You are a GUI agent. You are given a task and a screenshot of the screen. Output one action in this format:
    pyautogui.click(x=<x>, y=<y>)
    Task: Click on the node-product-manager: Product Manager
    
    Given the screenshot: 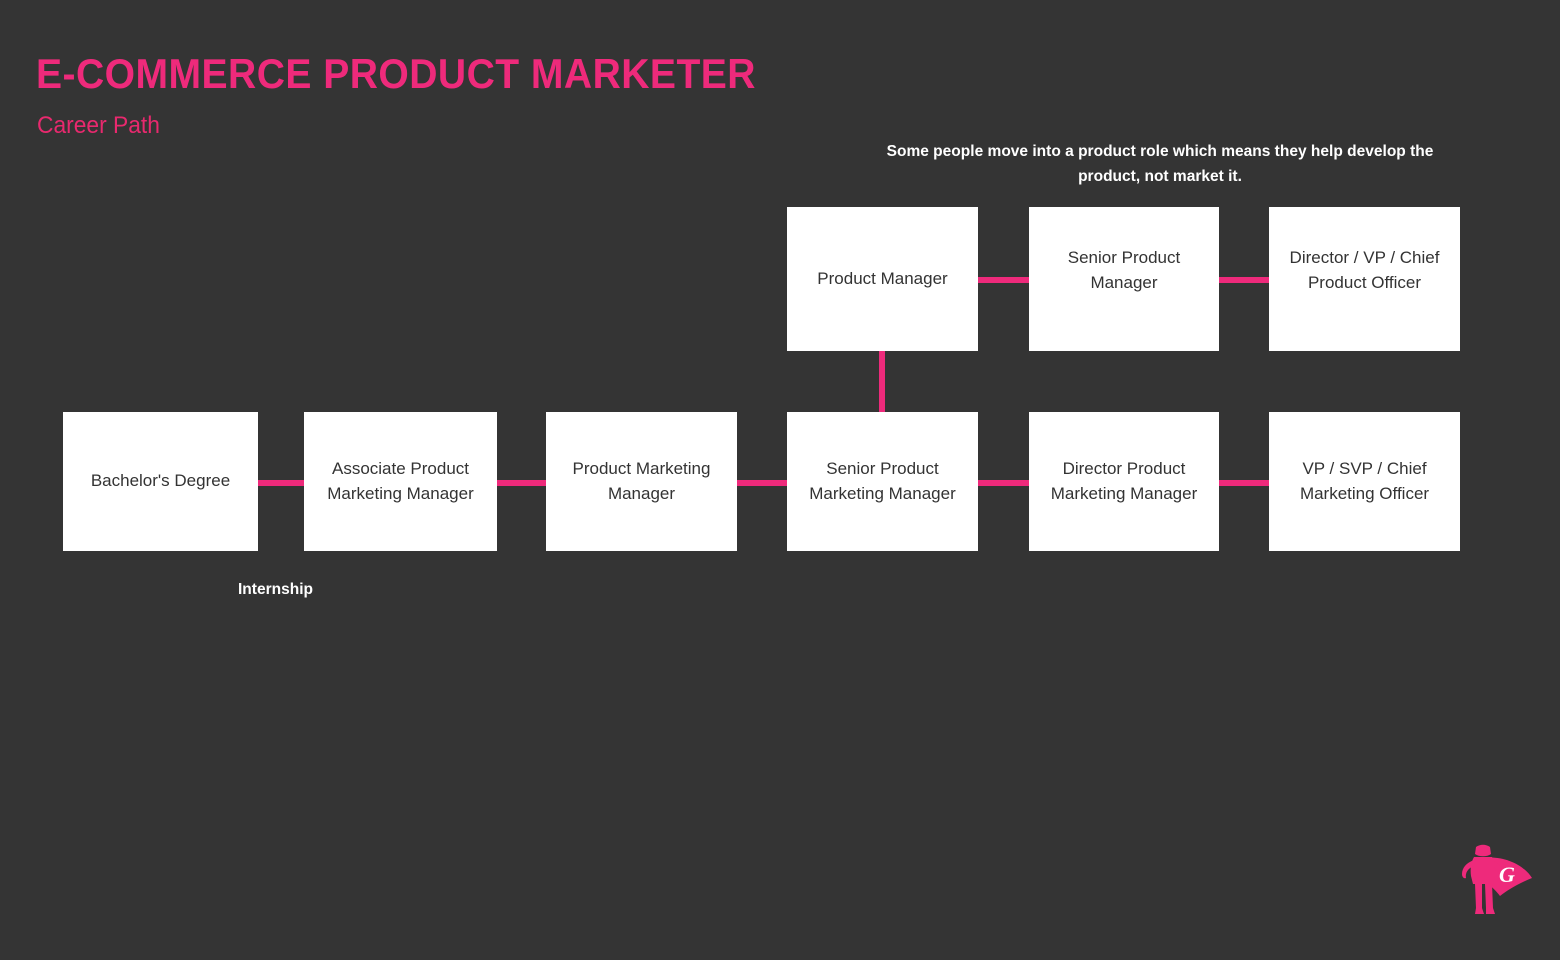 What is the action you would take?
    pyautogui.click(x=882, y=279)
    